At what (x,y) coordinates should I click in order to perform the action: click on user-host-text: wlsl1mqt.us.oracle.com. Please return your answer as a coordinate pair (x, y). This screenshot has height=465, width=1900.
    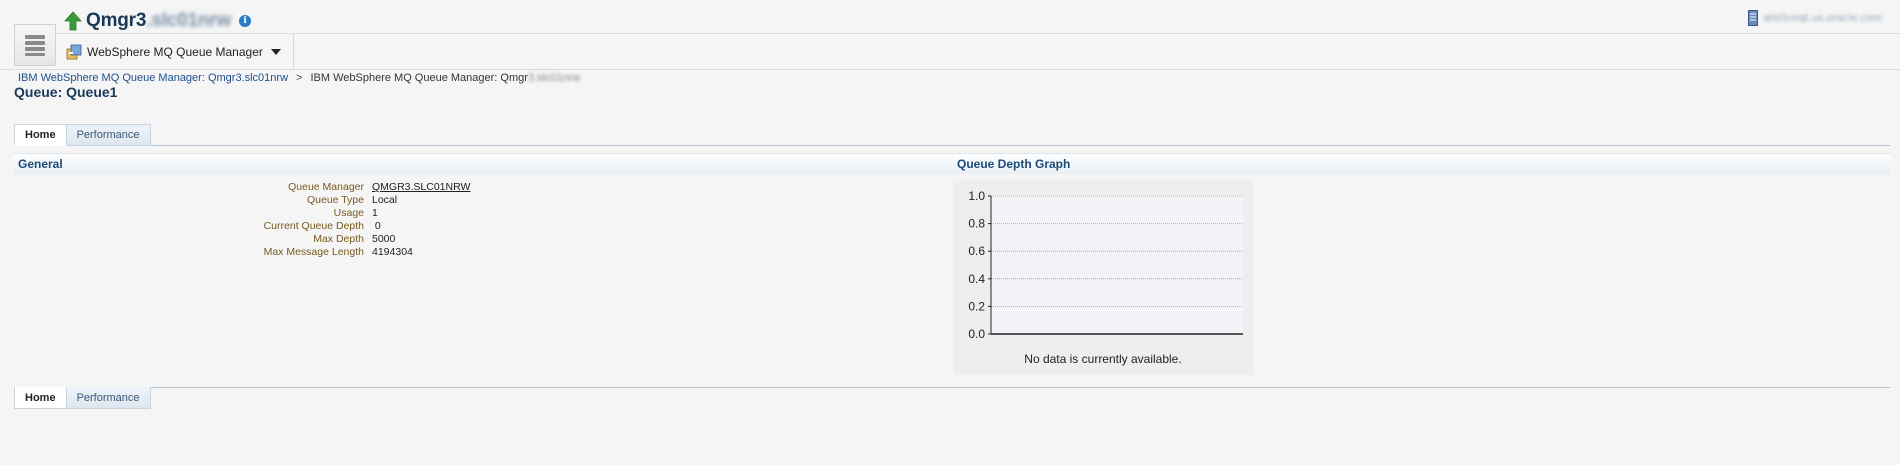
    Looking at the image, I should click on (1822, 18).